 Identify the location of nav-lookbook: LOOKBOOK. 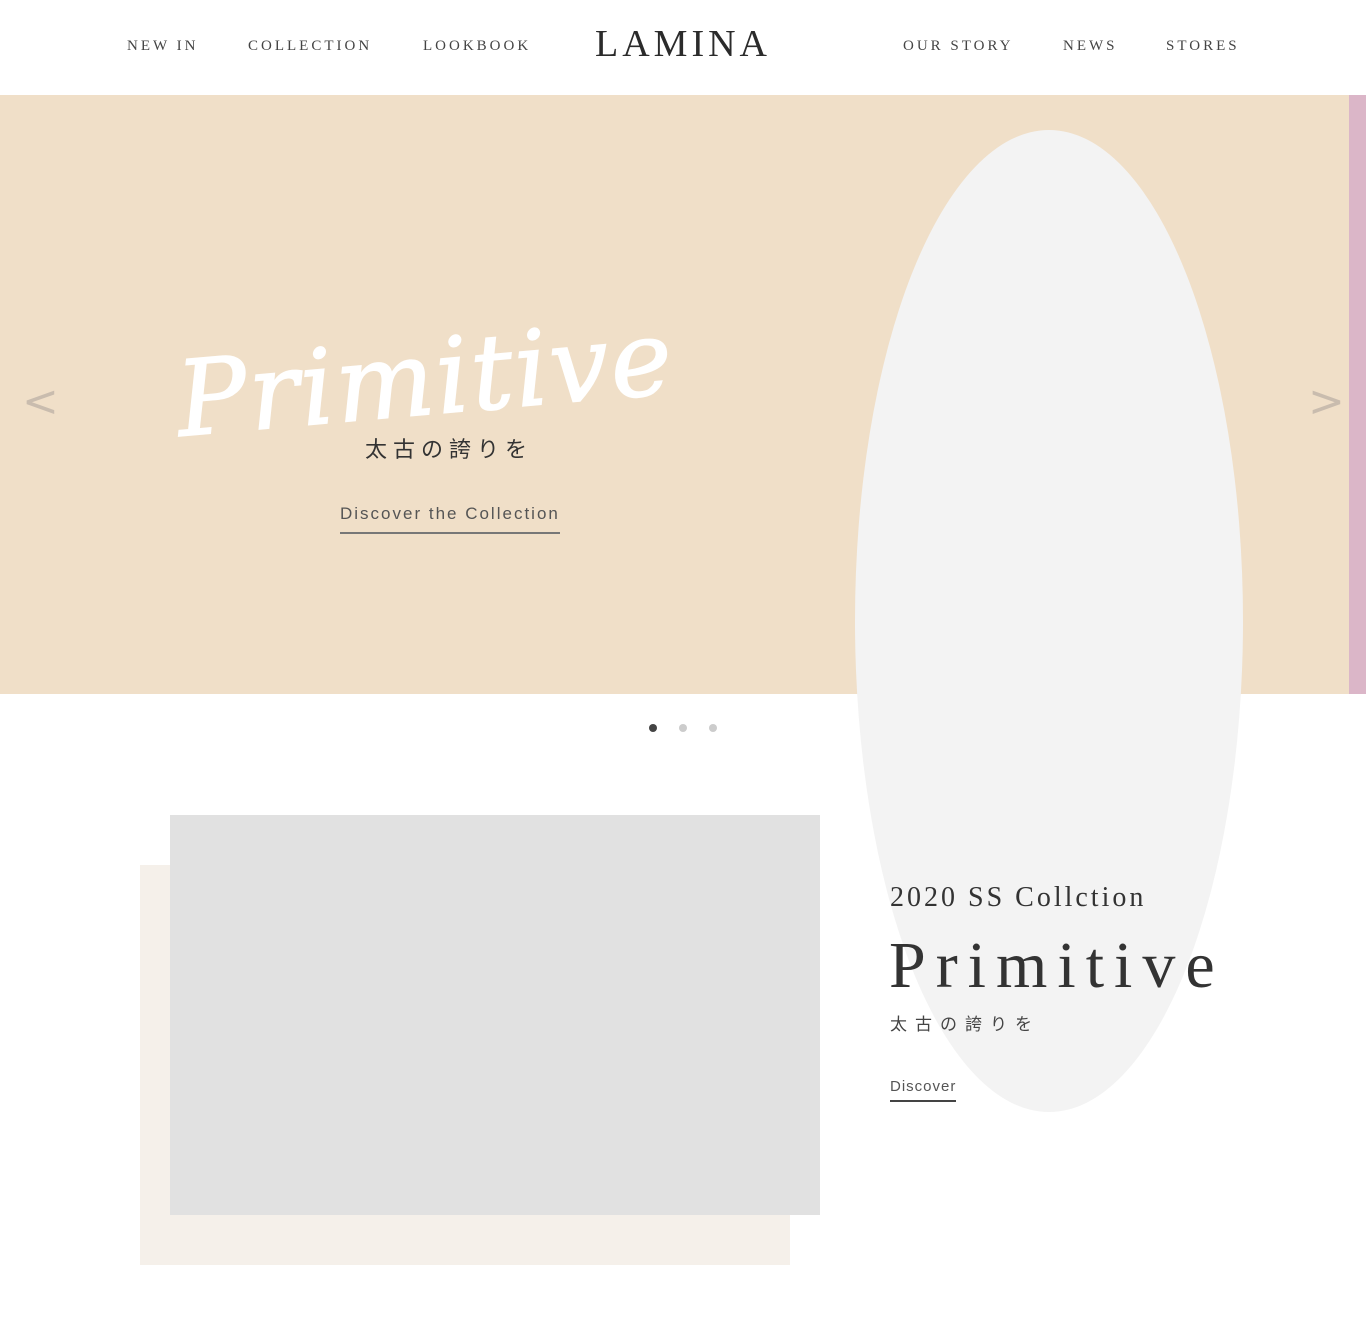
(477, 46).